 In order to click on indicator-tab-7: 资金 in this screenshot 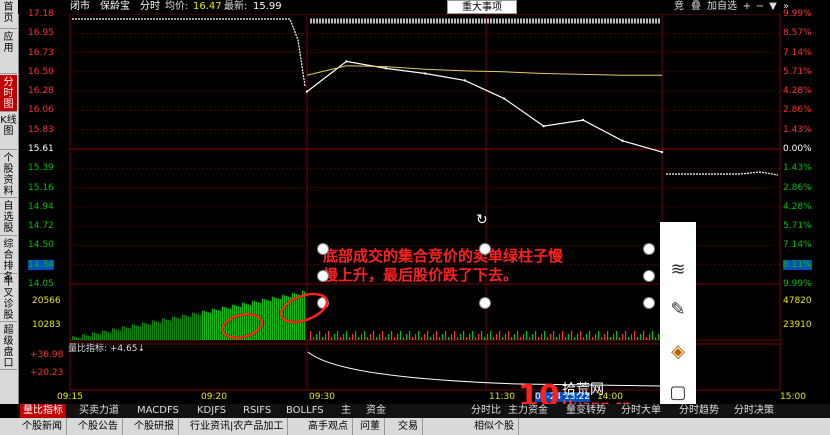, I will do `click(376, 411)`.